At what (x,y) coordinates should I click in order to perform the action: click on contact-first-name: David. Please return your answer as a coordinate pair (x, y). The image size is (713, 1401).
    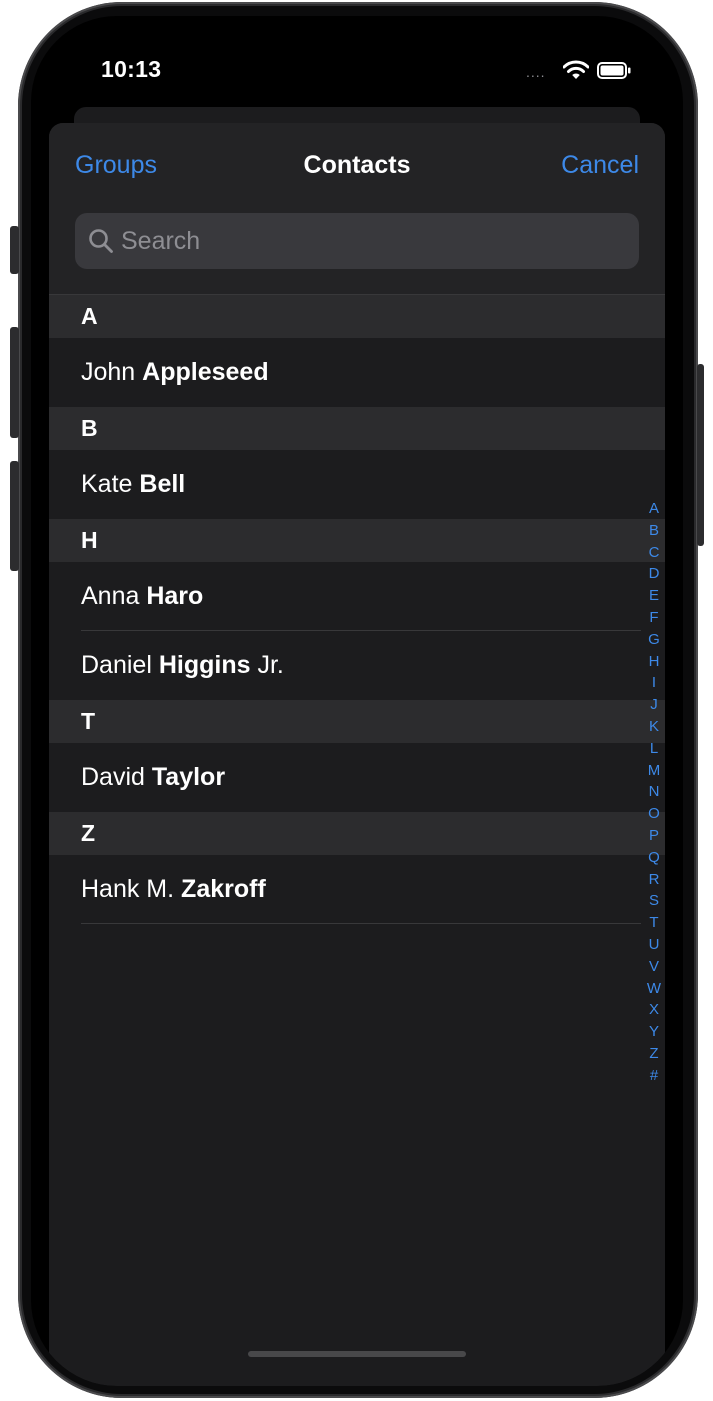
    Looking at the image, I should click on (113, 777).